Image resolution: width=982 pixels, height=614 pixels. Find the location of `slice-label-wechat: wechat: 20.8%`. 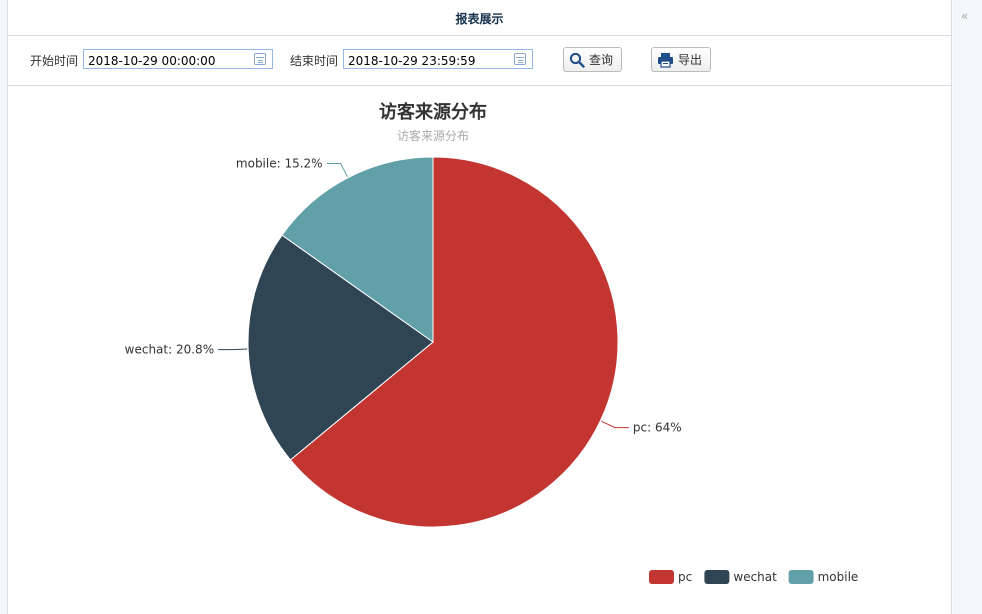

slice-label-wechat: wechat: 20.8% is located at coordinates (169, 350).